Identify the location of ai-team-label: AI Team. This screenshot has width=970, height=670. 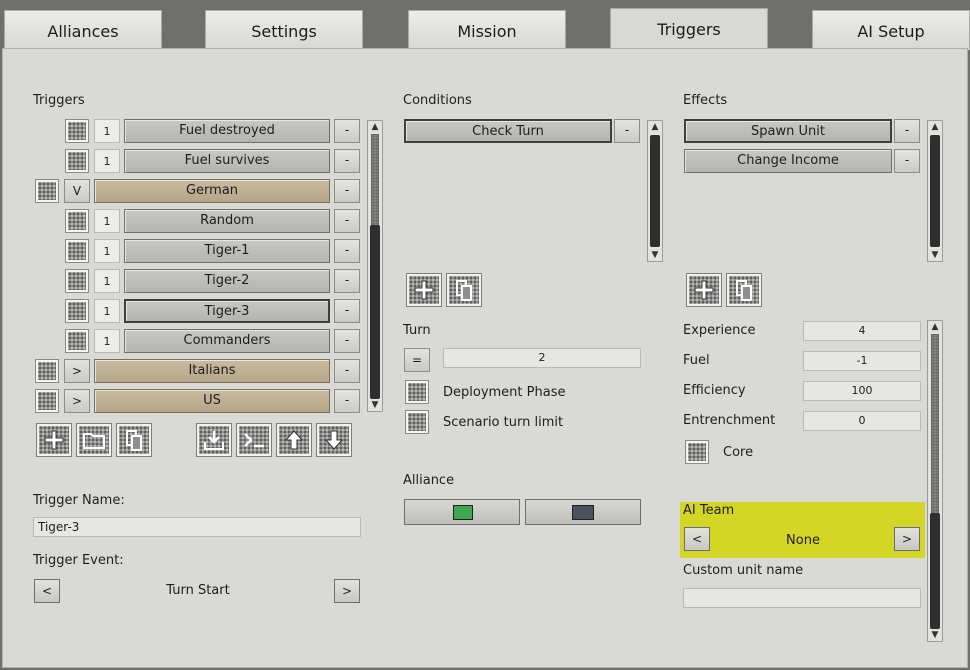
(709, 510).